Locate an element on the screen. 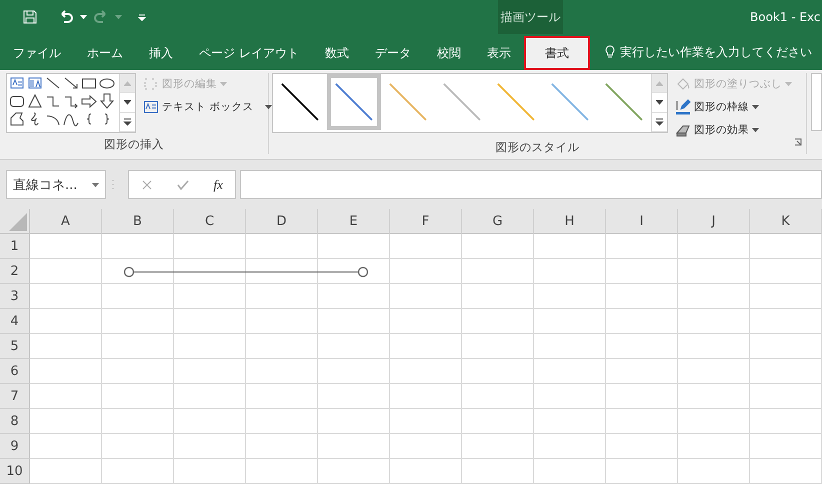  column-header: H is located at coordinates (570, 221).